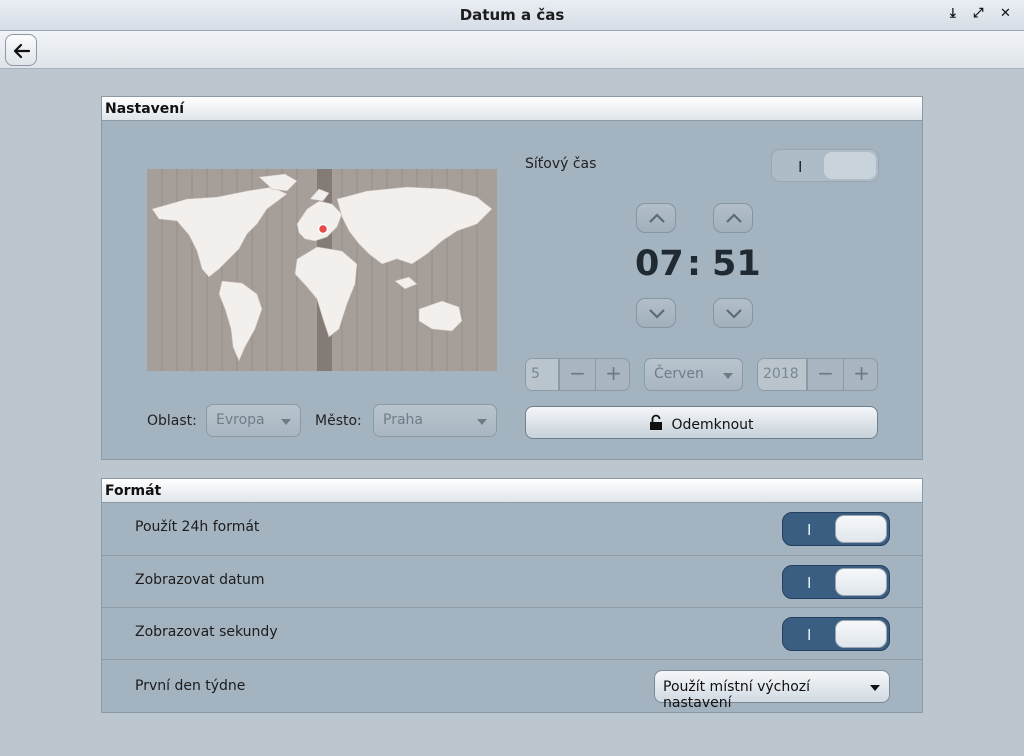  What do you see at coordinates (656, 422) in the screenshot?
I see `lock-open-icon` at bounding box center [656, 422].